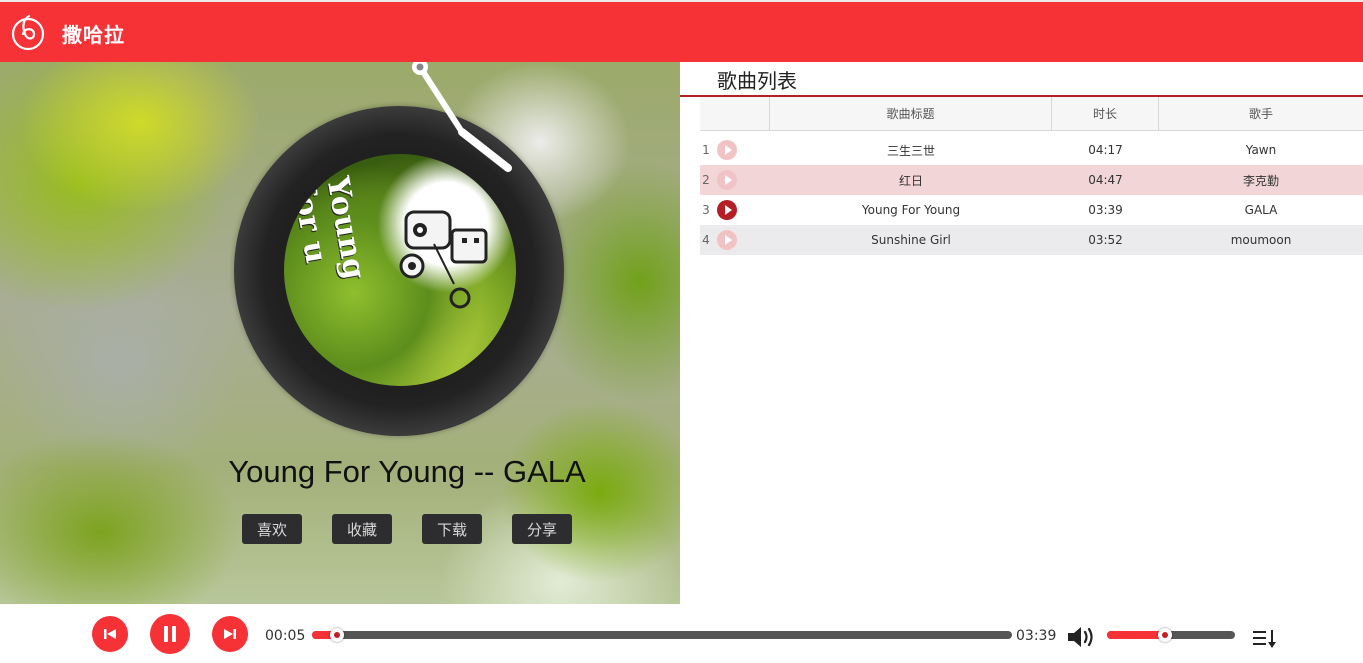 The height and width of the screenshot is (663, 1363). Describe the element at coordinates (1105, 114) in the screenshot. I see `column-header-duration: 时长` at that location.